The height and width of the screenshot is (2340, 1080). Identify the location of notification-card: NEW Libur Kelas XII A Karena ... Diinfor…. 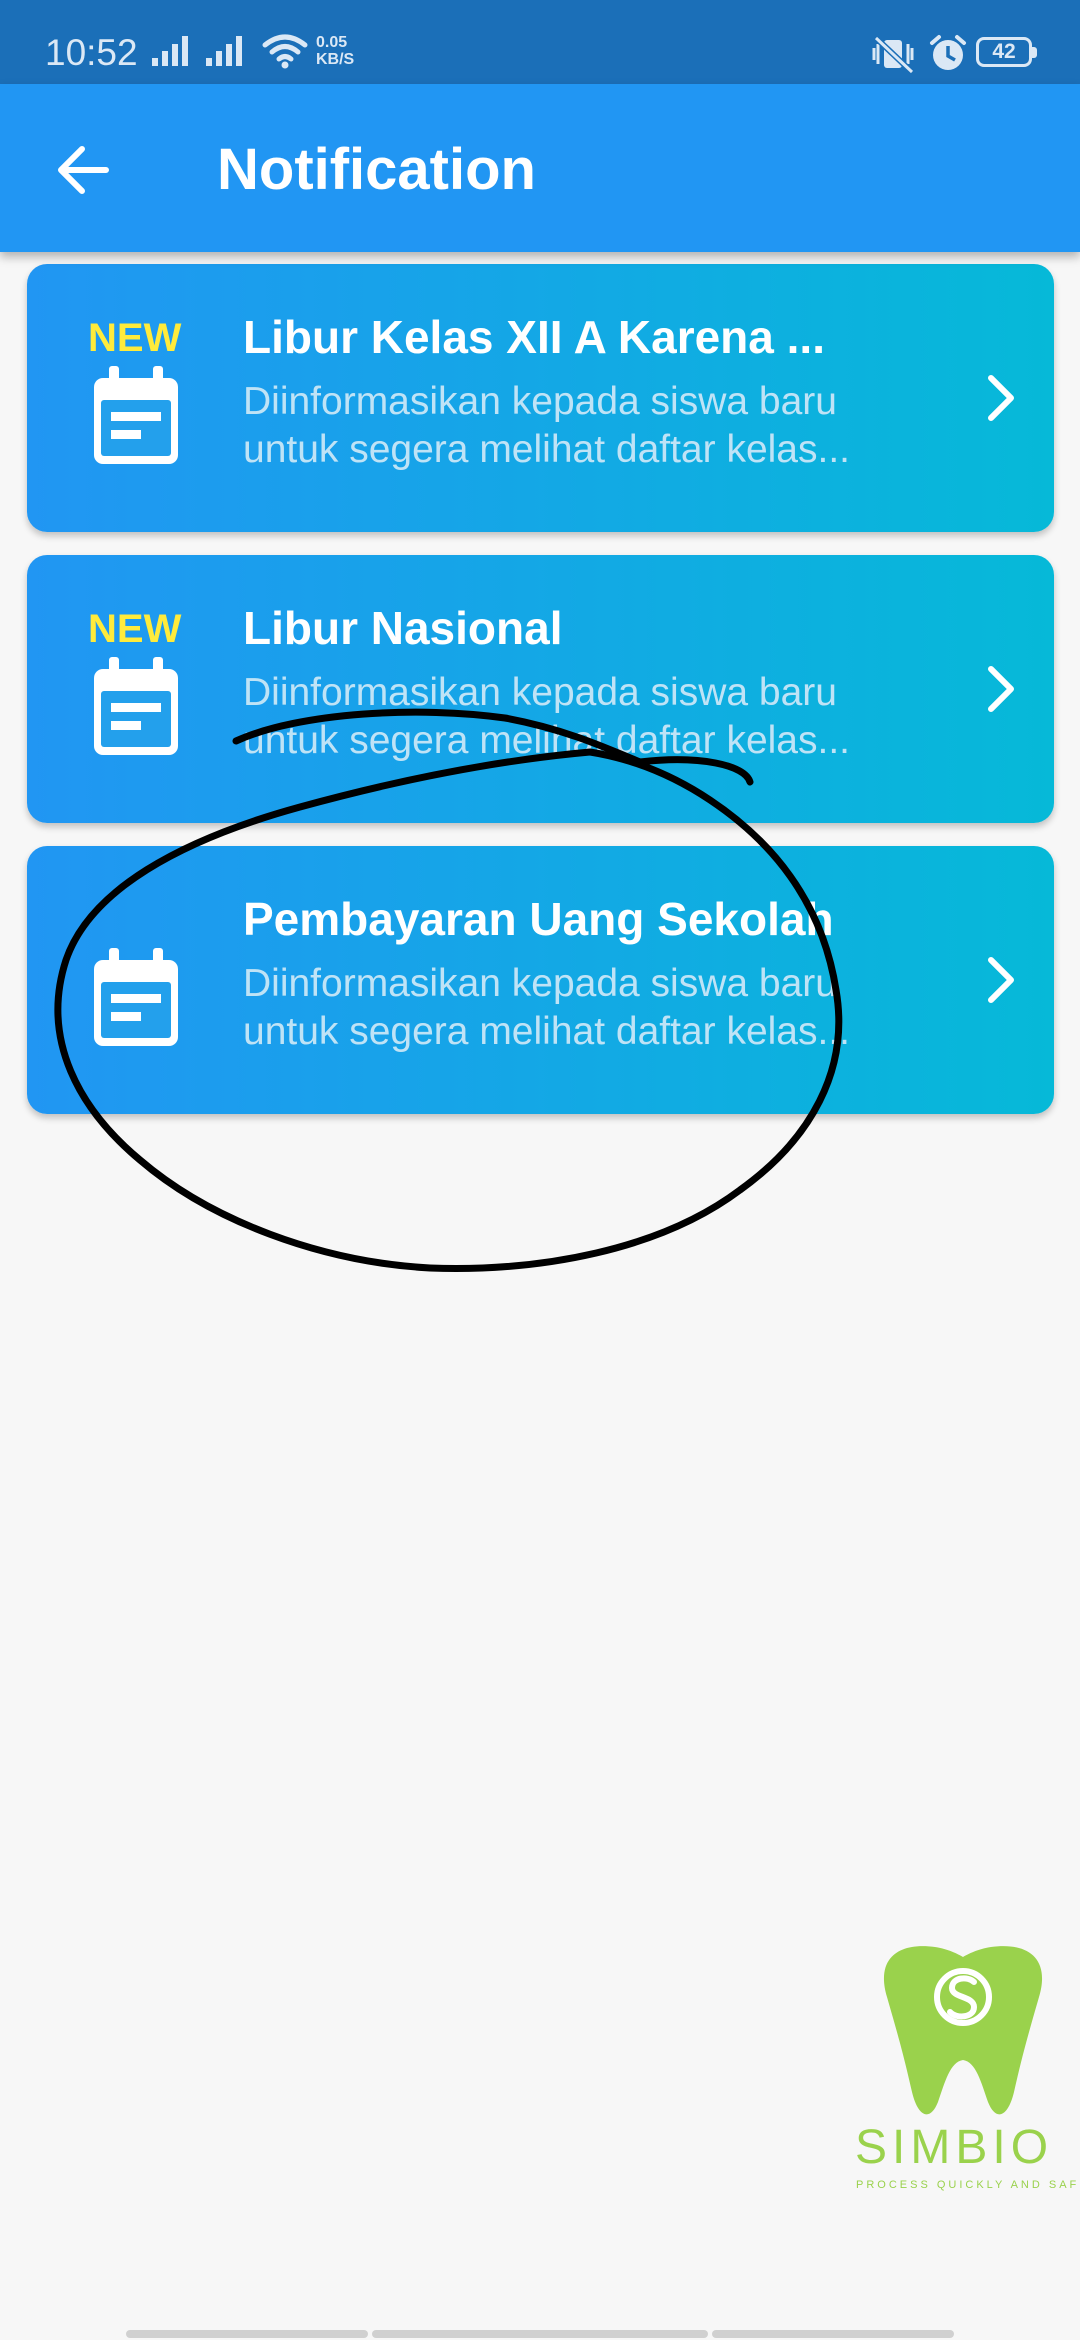
(540, 398).